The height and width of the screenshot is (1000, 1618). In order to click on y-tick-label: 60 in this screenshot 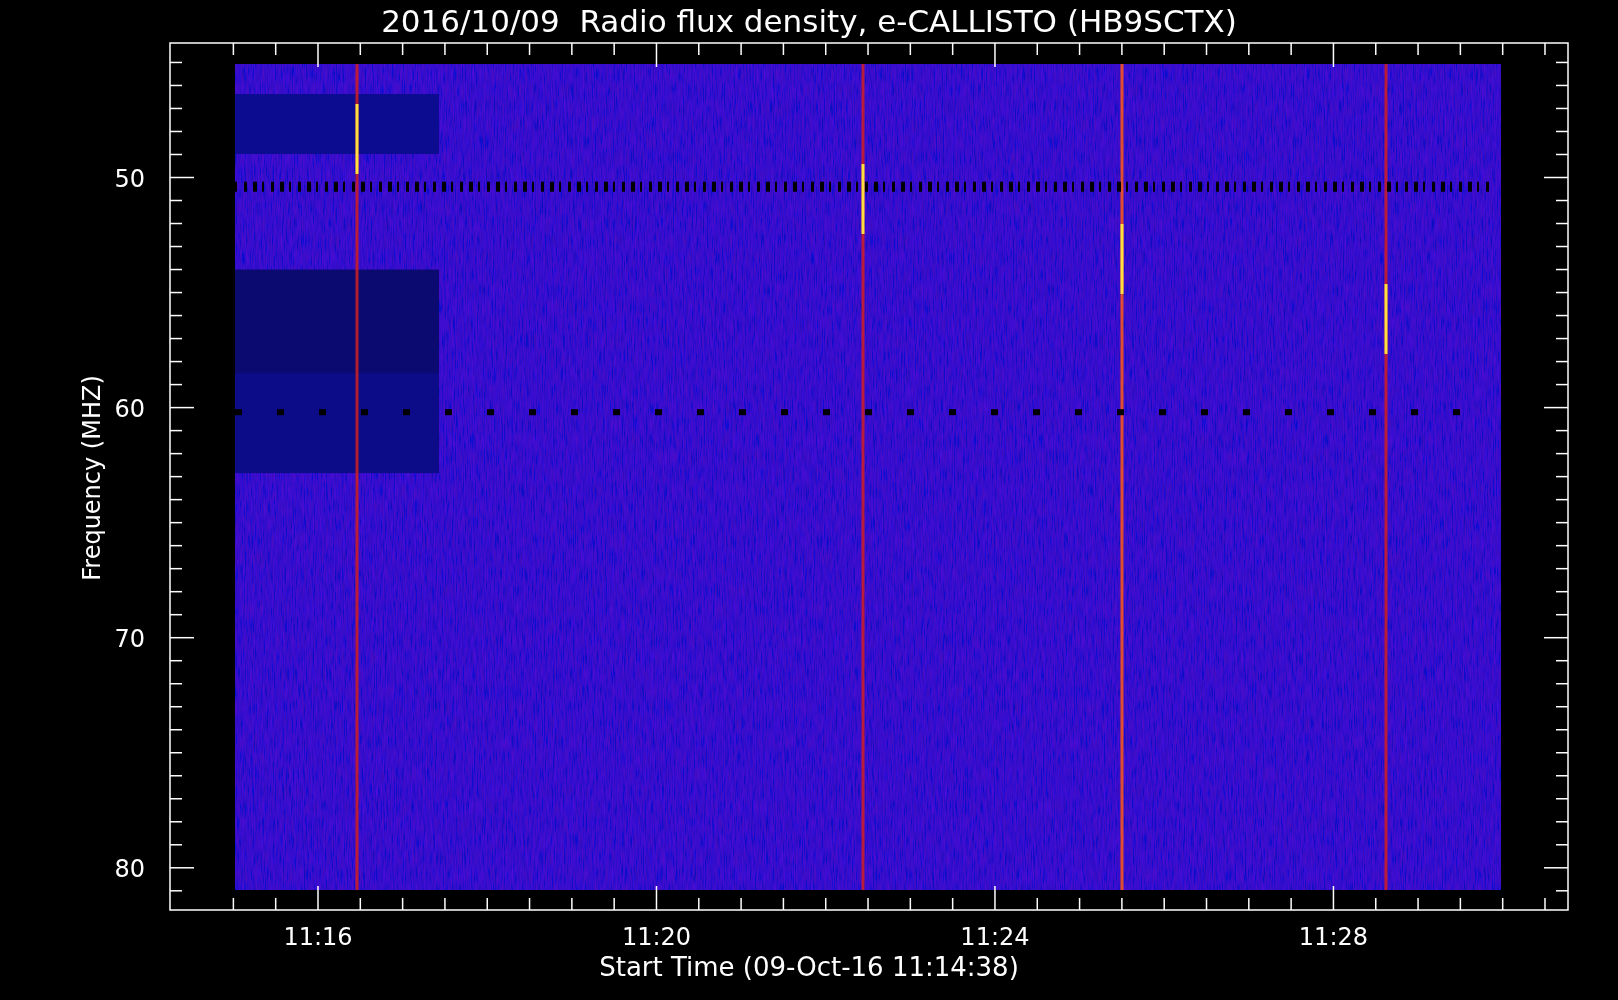, I will do `click(129, 408)`.